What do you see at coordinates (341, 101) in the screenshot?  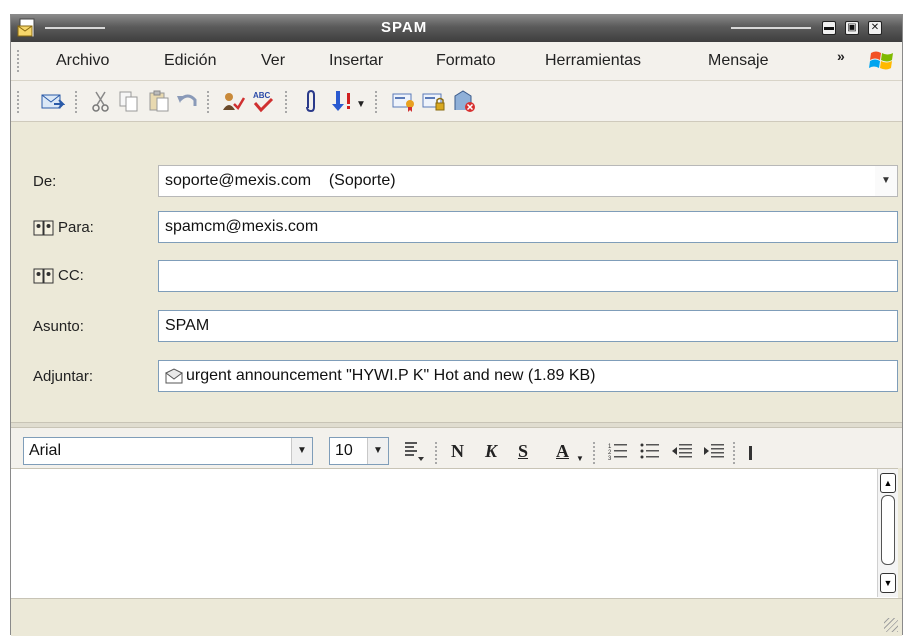 I see `priority-icon` at bounding box center [341, 101].